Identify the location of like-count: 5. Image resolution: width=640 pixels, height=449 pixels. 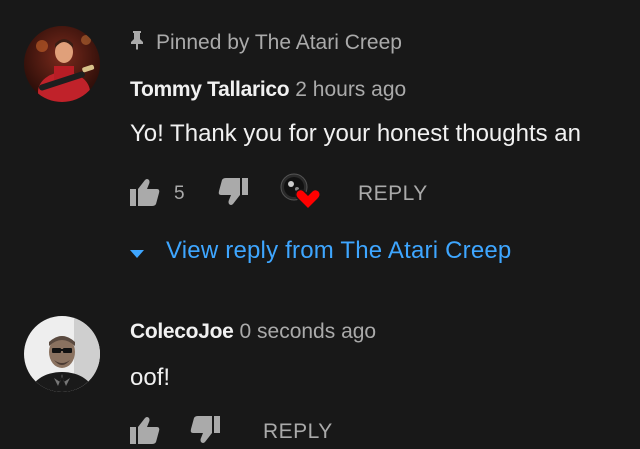
(179, 193).